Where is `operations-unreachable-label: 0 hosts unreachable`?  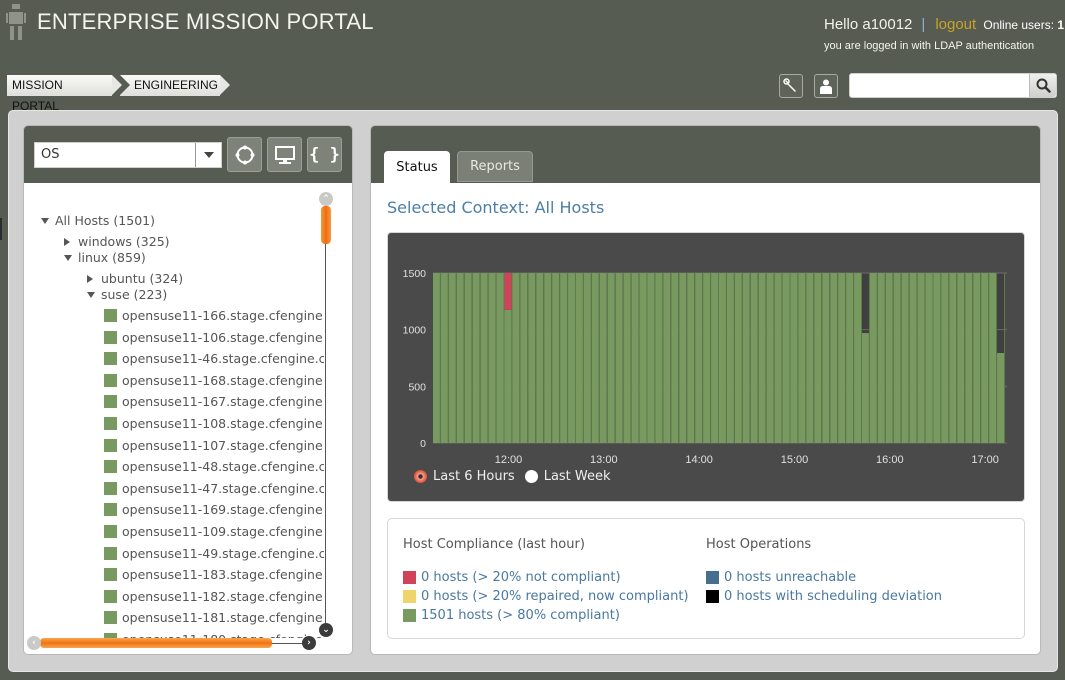 operations-unreachable-label: 0 hosts unreachable is located at coordinates (790, 577).